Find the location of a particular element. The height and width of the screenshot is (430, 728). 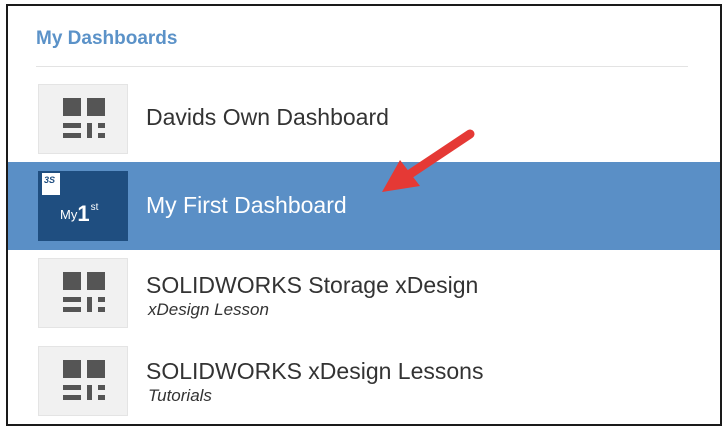

annotation-arrow-icon is located at coordinates (428, 160).